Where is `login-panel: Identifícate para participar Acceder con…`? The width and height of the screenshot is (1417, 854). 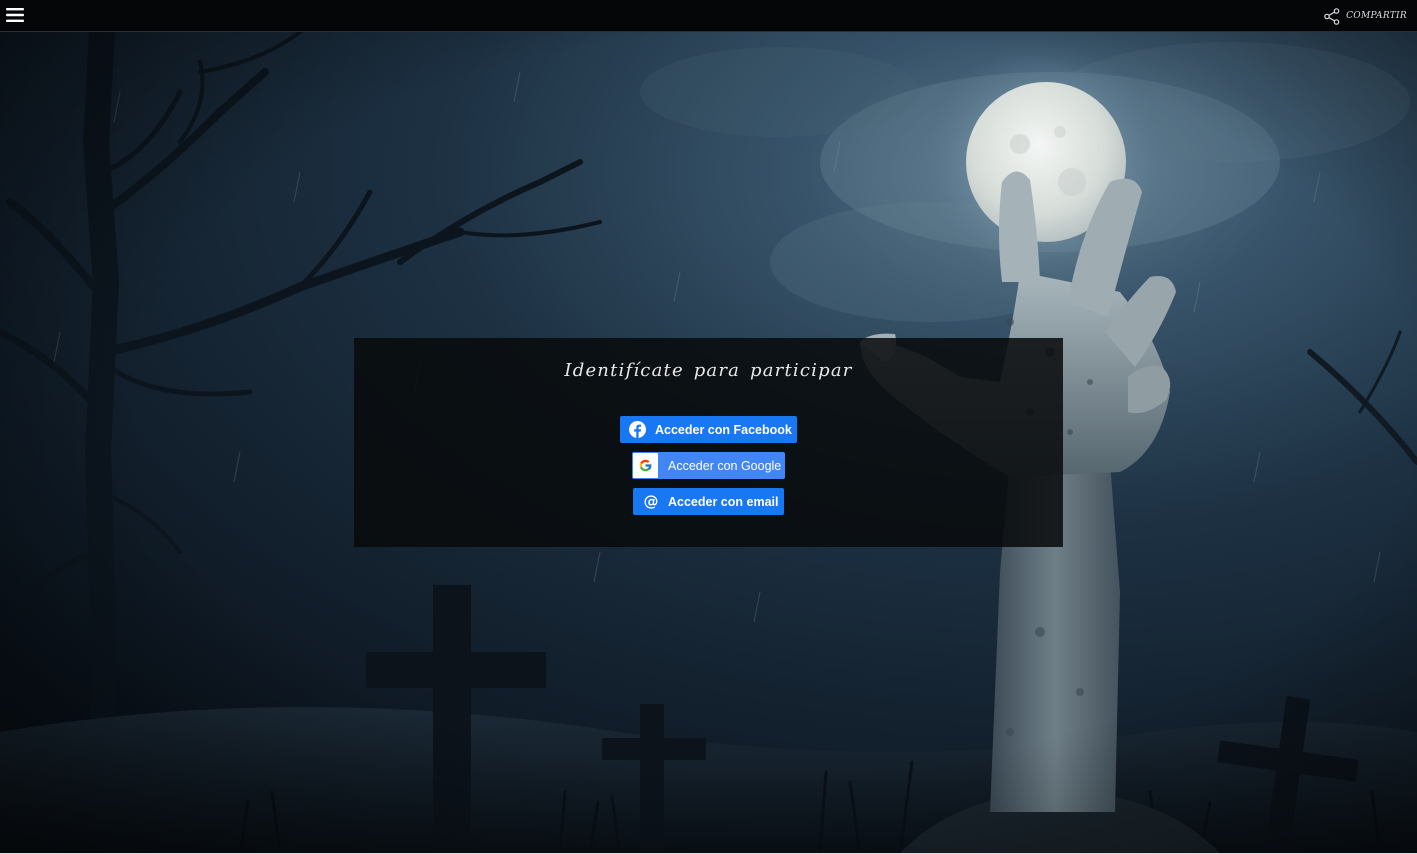 login-panel: Identifícate para participar Acceder con… is located at coordinates (708, 442).